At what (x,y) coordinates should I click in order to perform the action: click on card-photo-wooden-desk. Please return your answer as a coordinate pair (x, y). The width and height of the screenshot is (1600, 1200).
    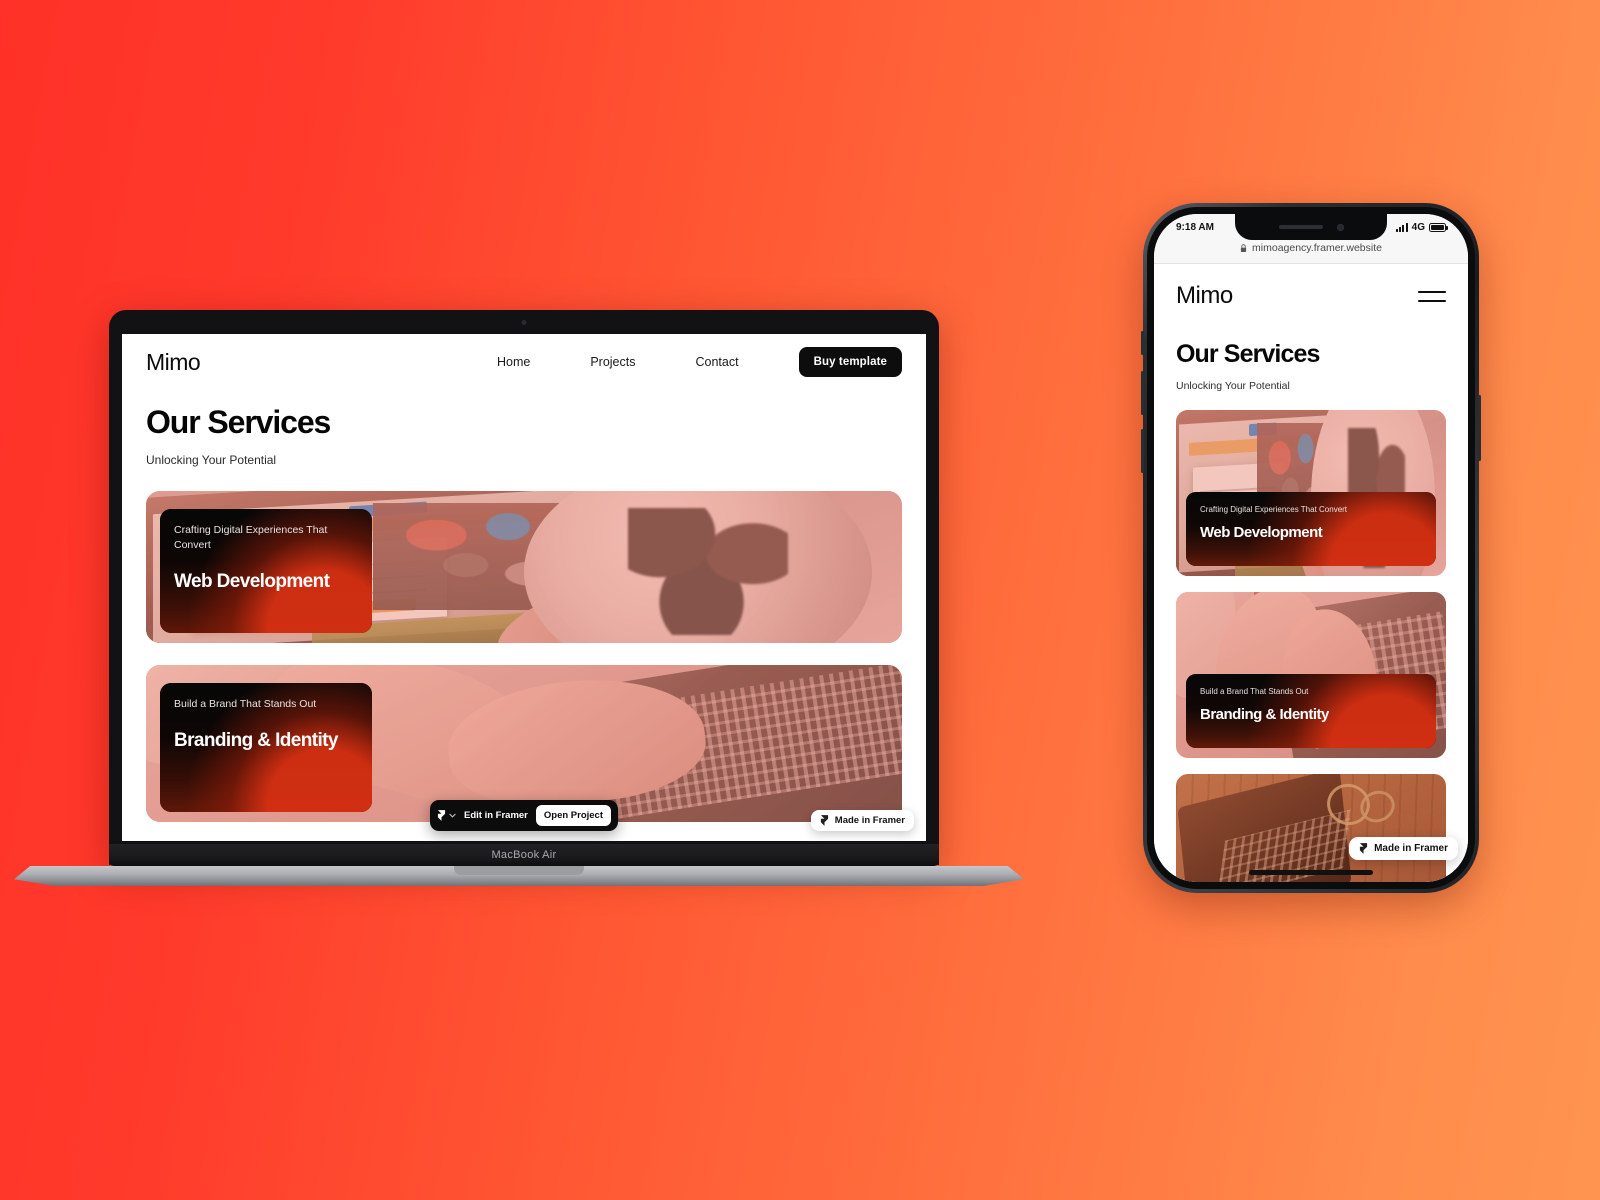
    Looking at the image, I should click on (1311, 828).